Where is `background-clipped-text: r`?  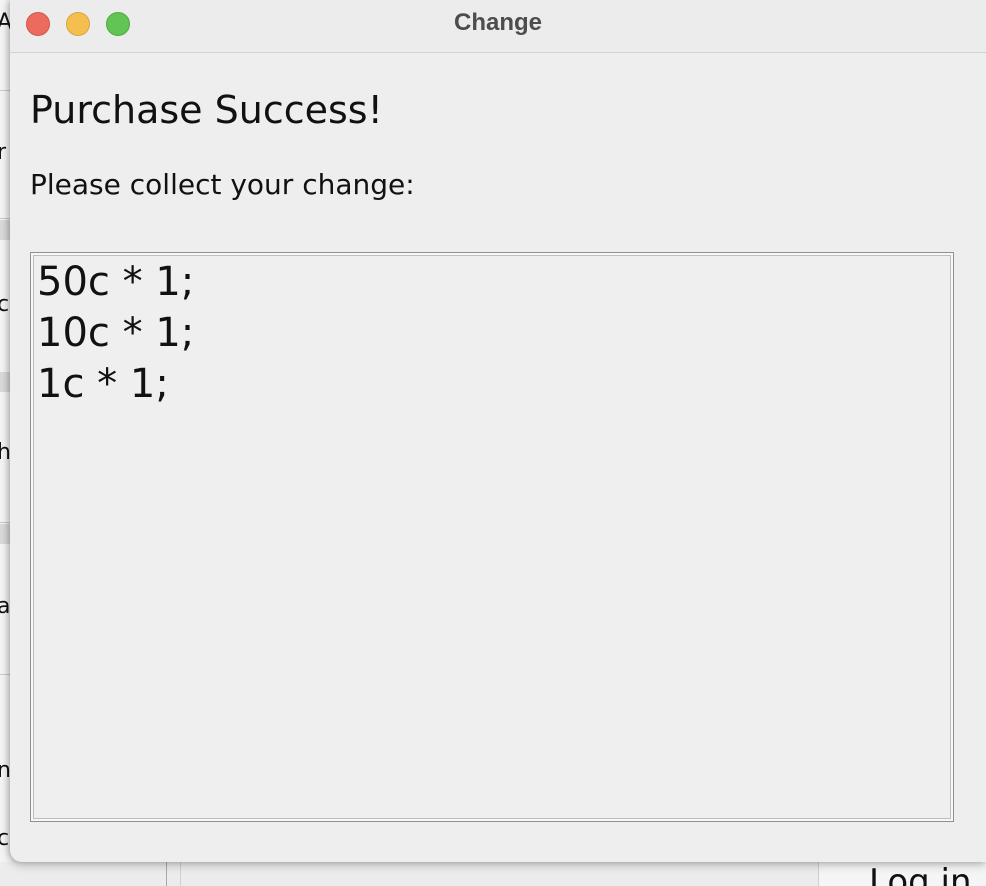
background-clipped-text: r is located at coordinates (3, 152).